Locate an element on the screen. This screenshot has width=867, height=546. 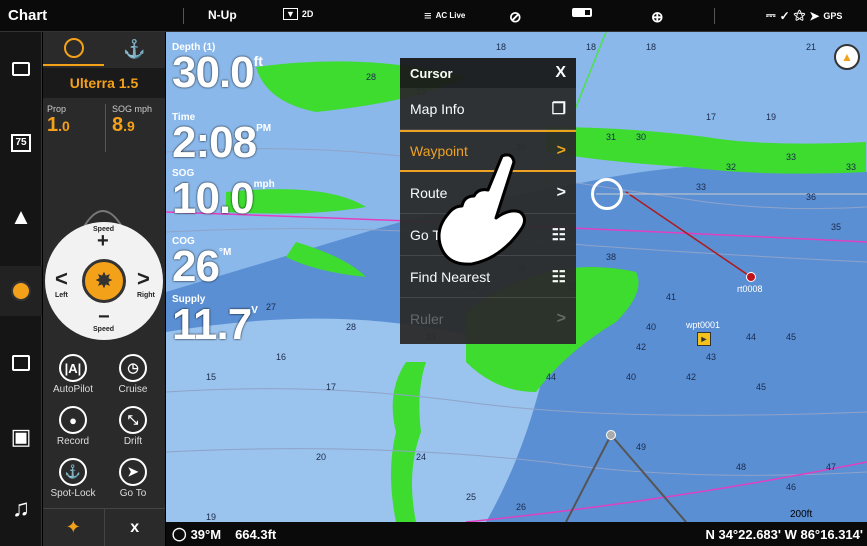
cruise-icon: ◷ is located at coordinates (133, 368).